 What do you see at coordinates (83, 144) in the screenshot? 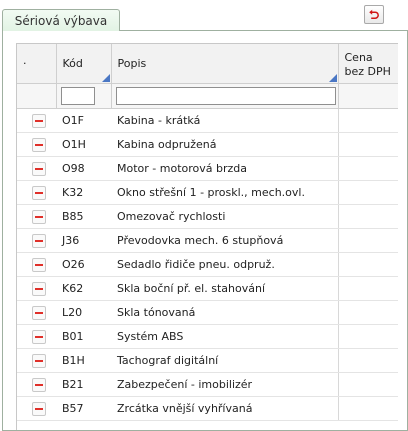
I see `code-cell: O1H` at bounding box center [83, 144].